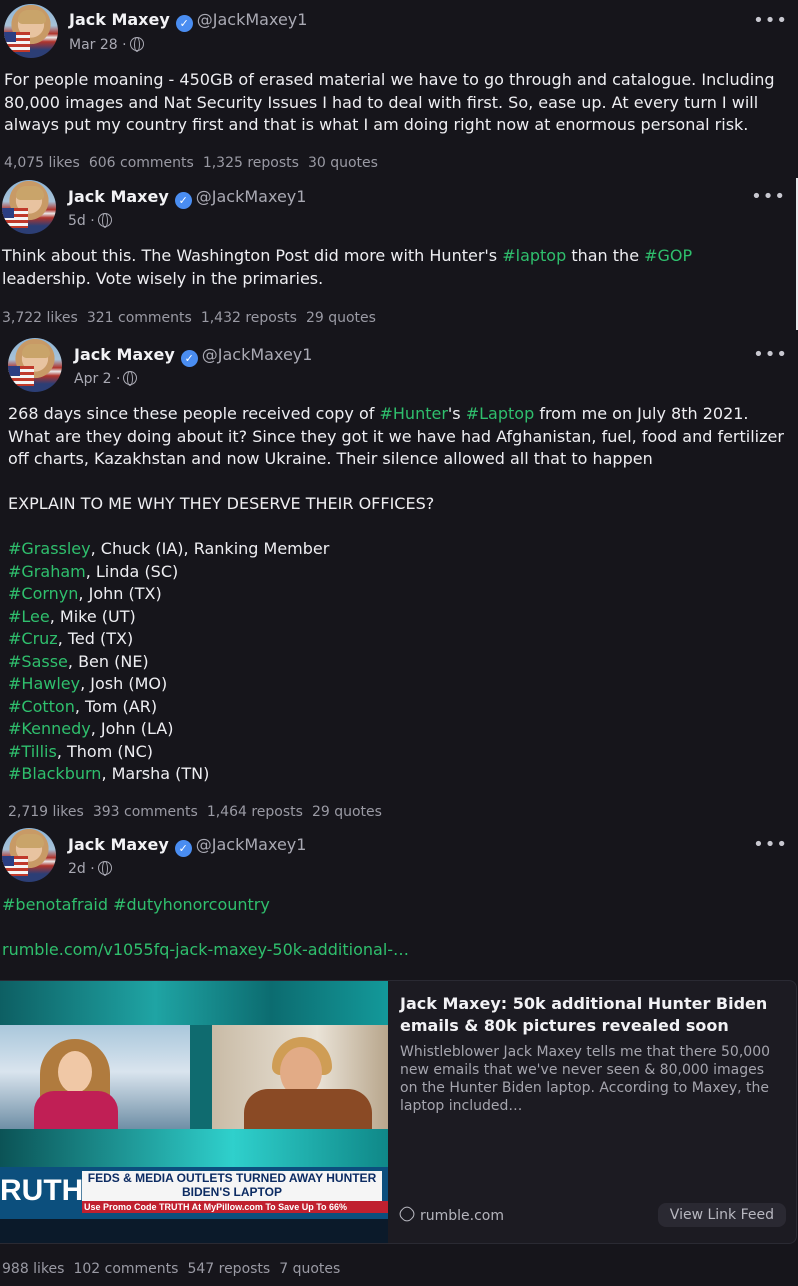 This screenshot has height=1286, width=798. I want to click on list-item: #Tillis, Thom (NC), so click(397, 752).